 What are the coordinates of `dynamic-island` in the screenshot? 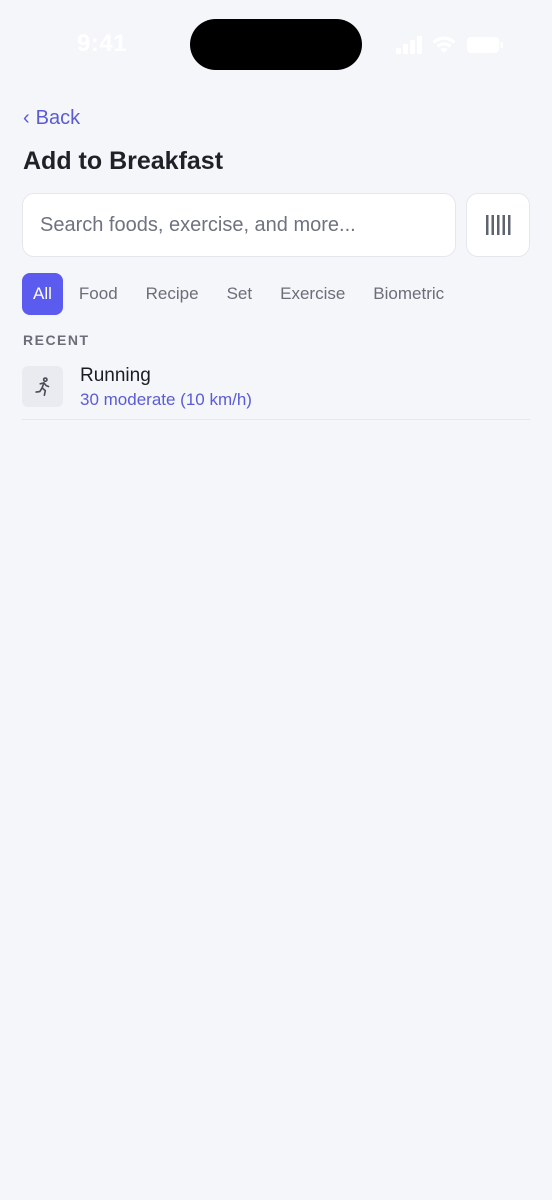 It's located at (276, 44).